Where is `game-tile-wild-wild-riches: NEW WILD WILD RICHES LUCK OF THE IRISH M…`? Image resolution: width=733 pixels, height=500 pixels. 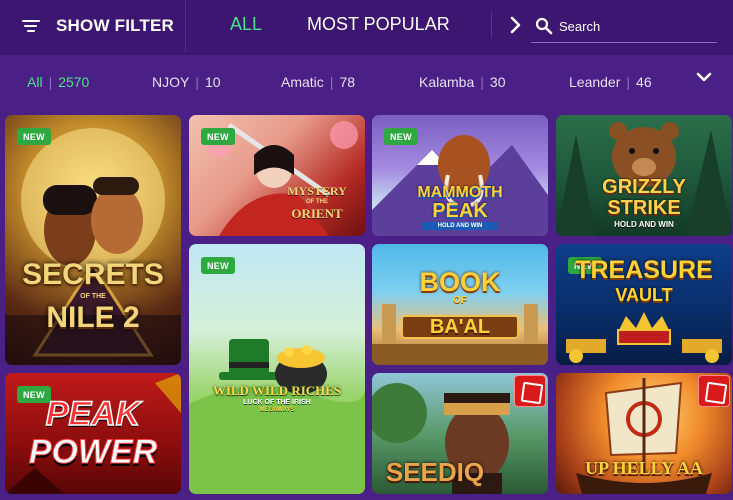
game-tile-wild-wild-riches: NEW WILD WILD RICHES LUCK OF THE IRISH M… is located at coordinates (277, 369).